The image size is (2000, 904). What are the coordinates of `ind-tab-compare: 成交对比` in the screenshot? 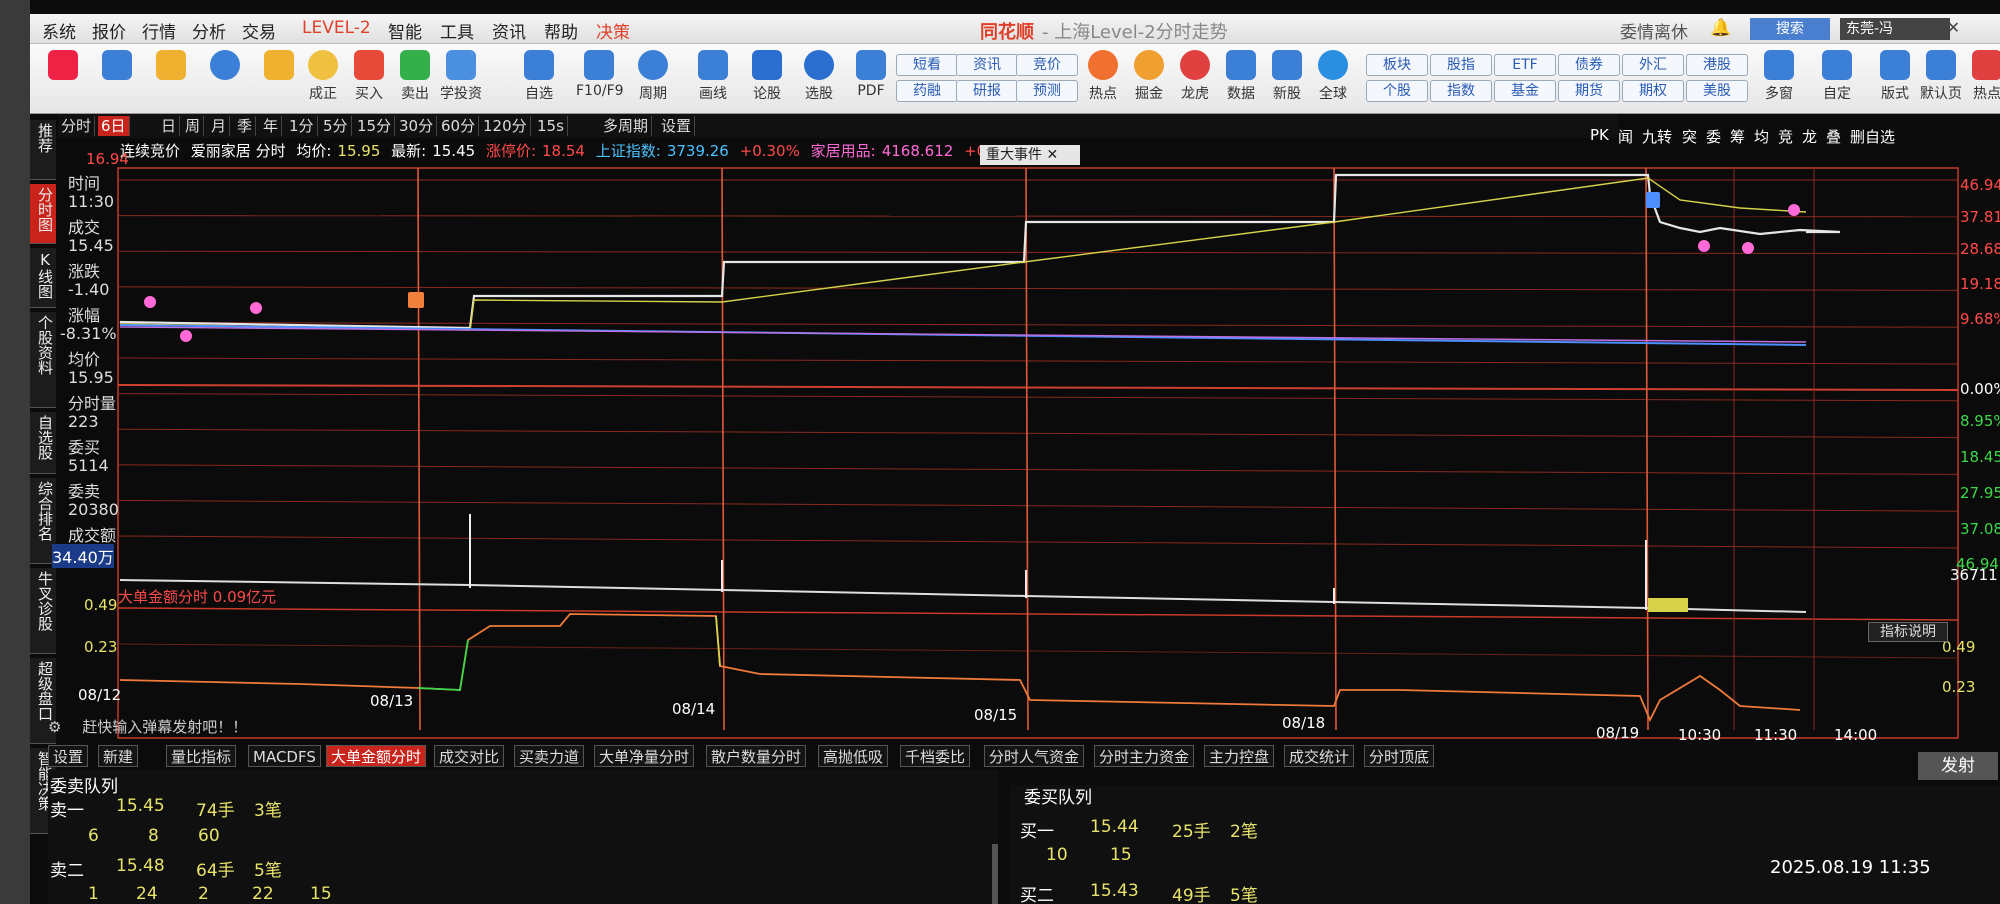 It's located at (469, 756).